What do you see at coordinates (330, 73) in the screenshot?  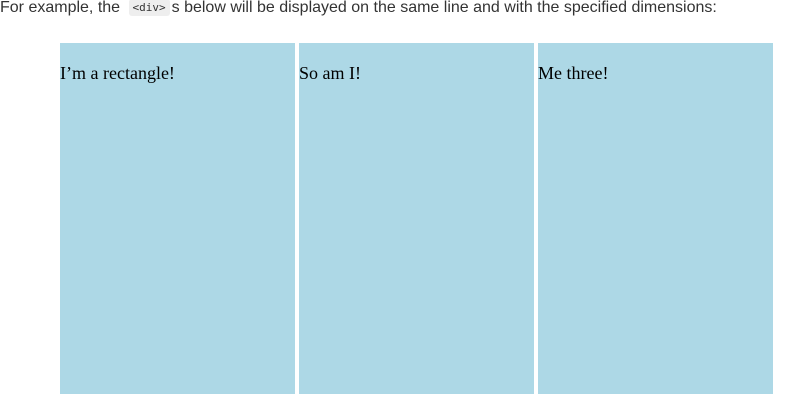 I see `rectangle-box-2-text: So am I!` at bounding box center [330, 73].